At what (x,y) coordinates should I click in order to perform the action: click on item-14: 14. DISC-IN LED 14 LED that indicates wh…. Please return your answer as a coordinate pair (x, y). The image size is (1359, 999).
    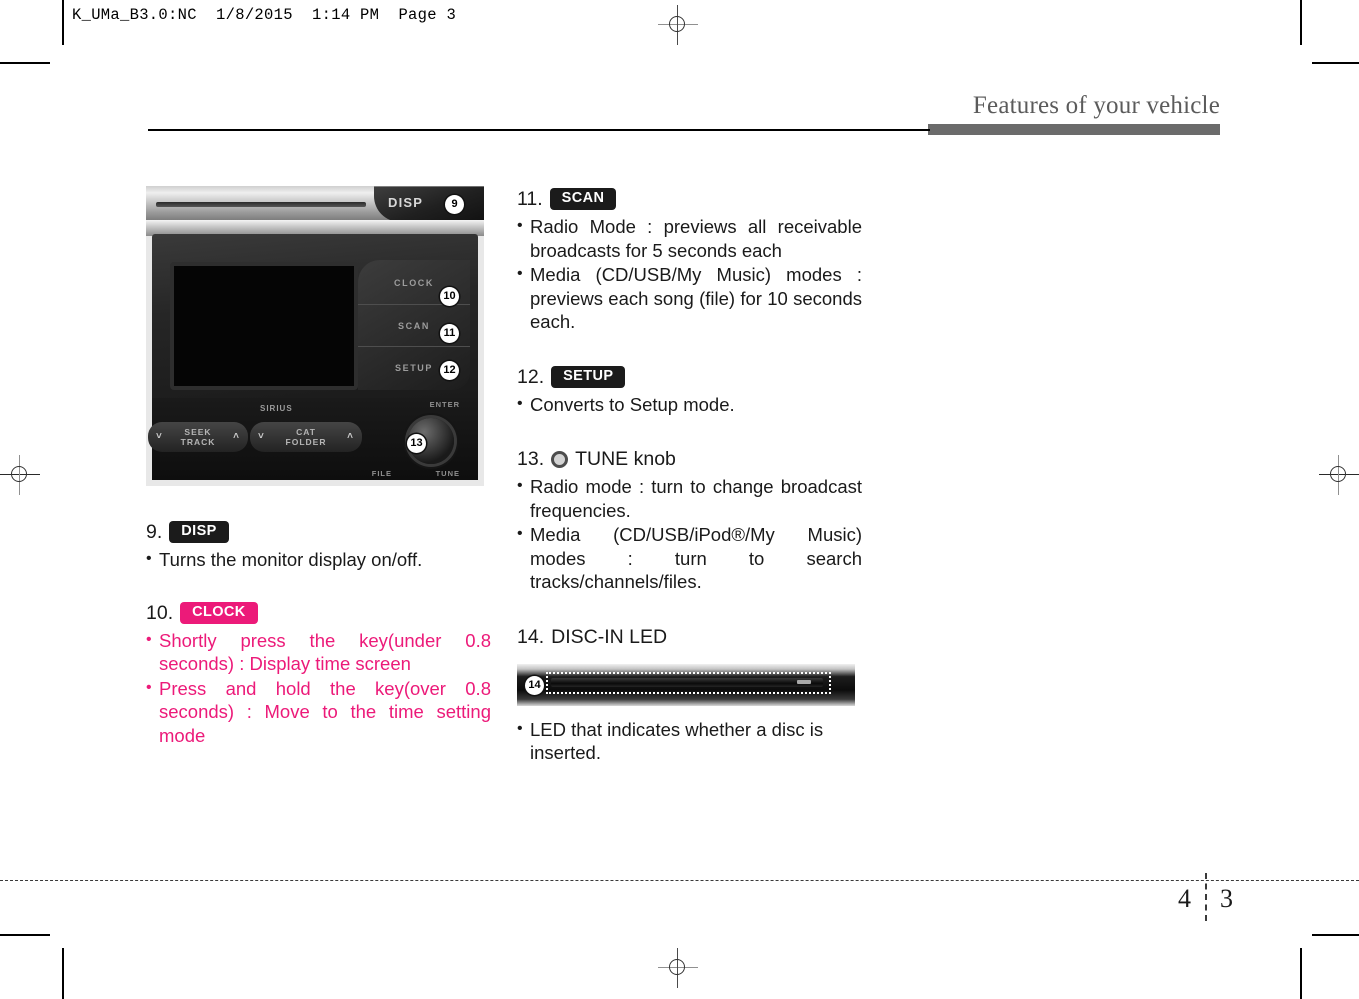
    Looking at the image, I should click on (689, 694).